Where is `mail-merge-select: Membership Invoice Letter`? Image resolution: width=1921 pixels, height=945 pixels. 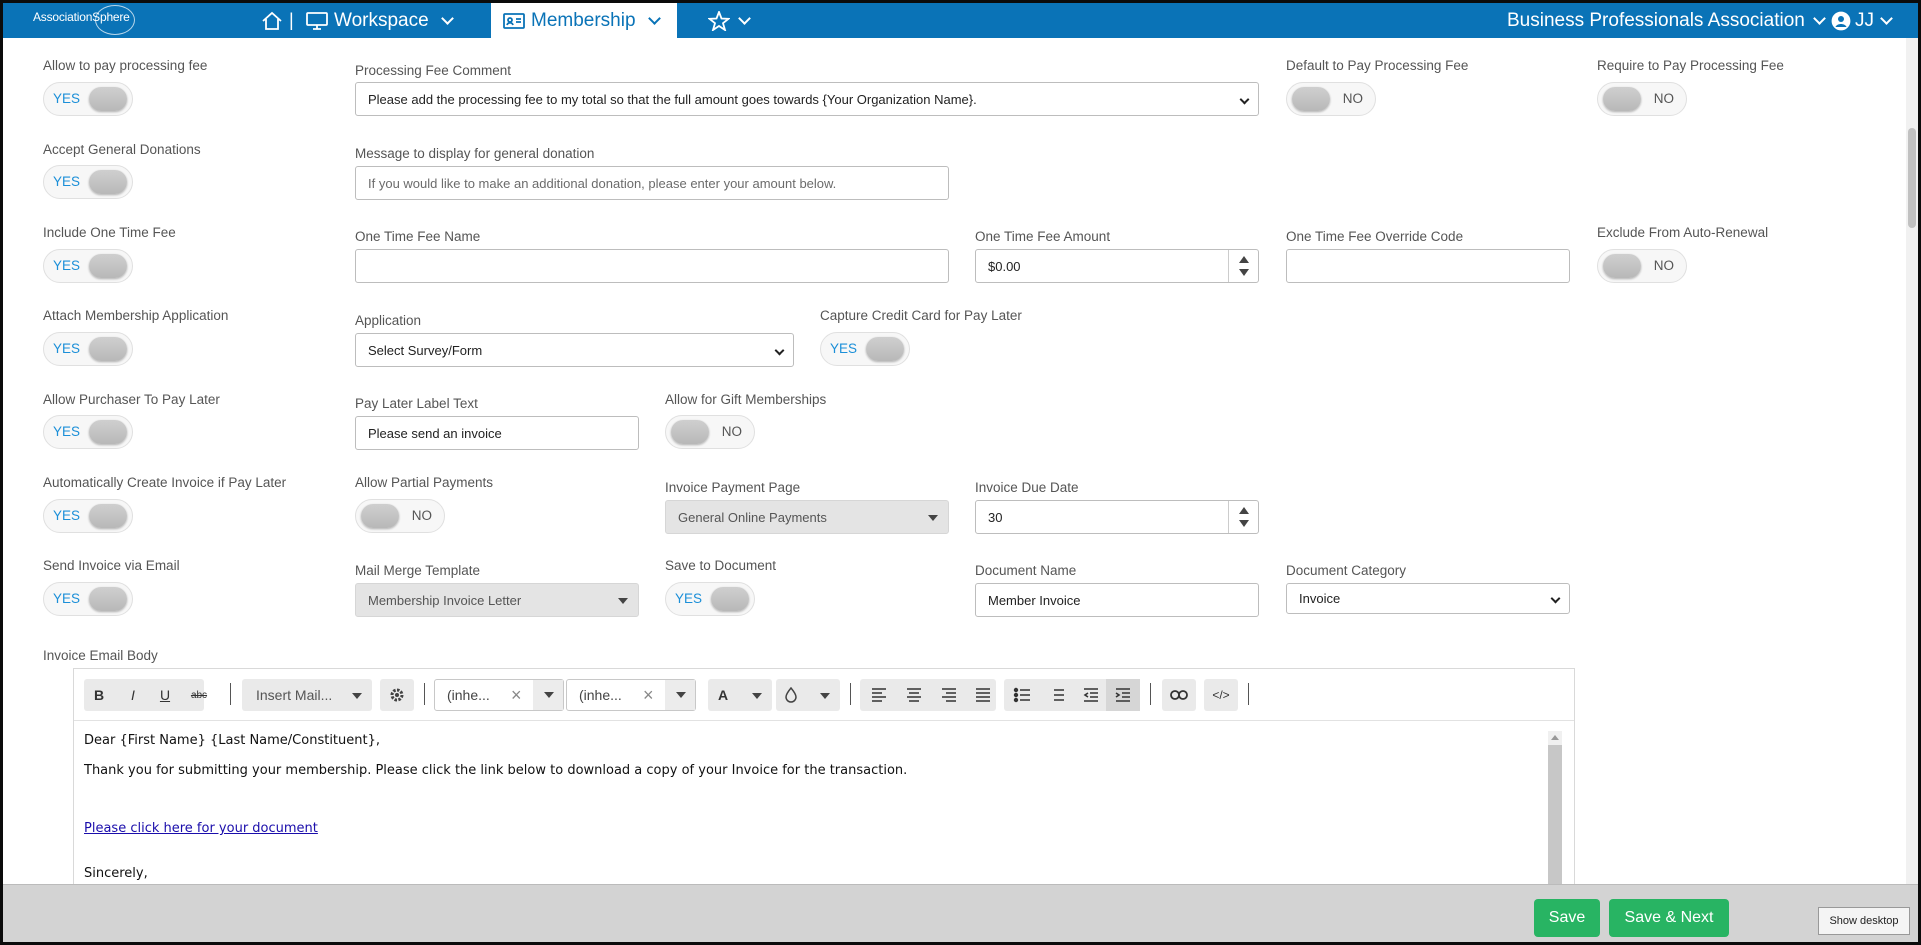 mail-merge-select: Membership Invoice Letter is located at coordinates (497, 600).